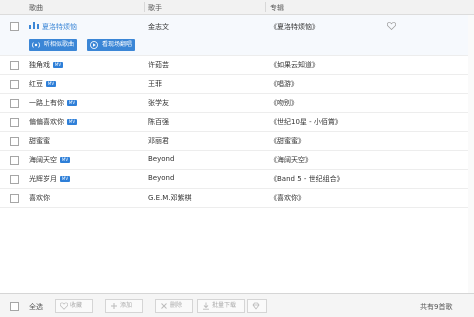 The image size is (474, 317). Describe the element at coordinates (158, 141) in the screenshot. I see `song-artist: 邓丽君` at that location.